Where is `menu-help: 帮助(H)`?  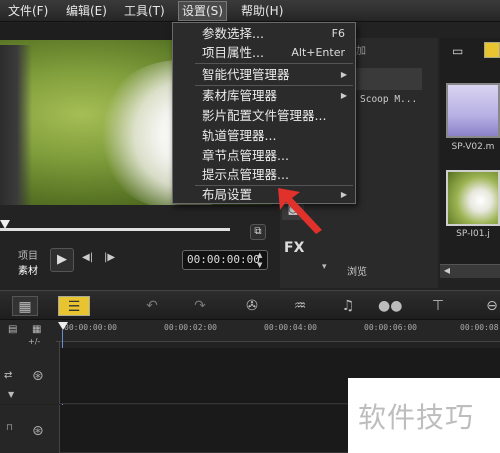 menu-help: 帮助(H) is located at coordinates (262, 11).